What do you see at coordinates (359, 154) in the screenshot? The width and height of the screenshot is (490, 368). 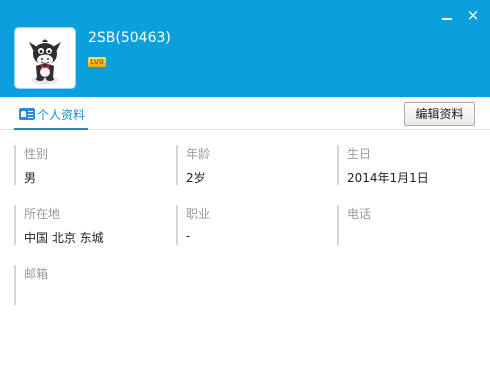 I see `field-label: 生日` at bounding box center [359, 154].